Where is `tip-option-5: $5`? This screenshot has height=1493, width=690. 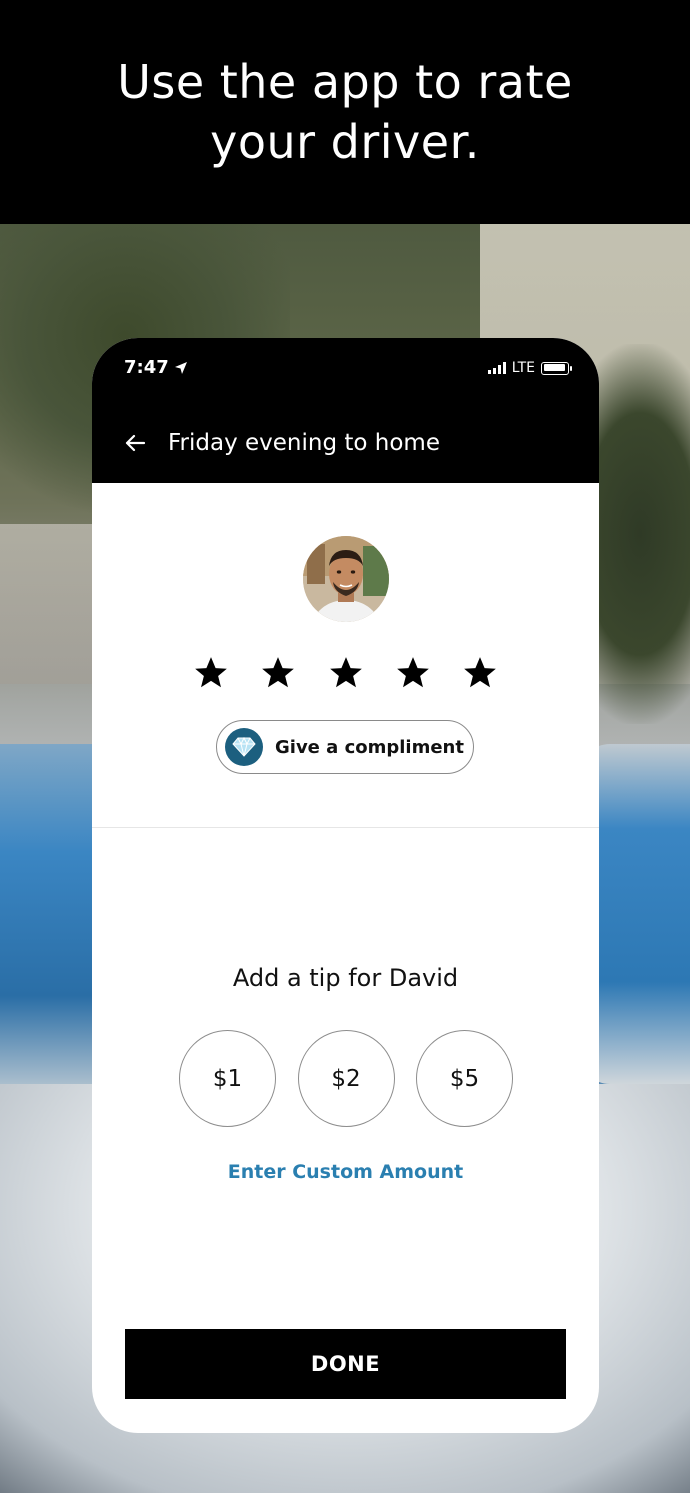
tip-option-5: $5 is located at coordinates (464, 1078).